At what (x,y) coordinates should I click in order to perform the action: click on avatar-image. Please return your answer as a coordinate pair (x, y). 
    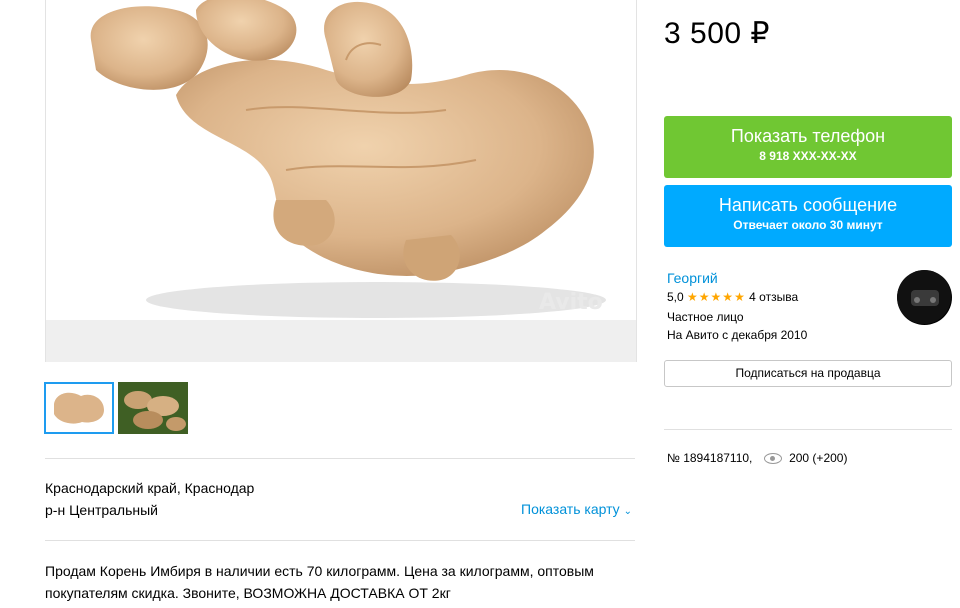
    Looking at the image, I should click on (924, 297).